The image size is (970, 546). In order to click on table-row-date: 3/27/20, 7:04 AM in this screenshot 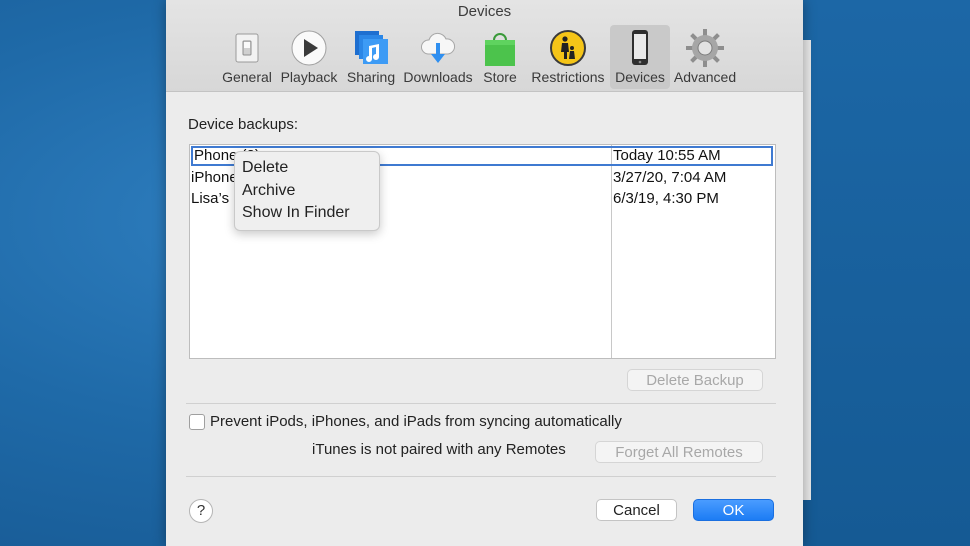, I will do `click(669, 177)`.